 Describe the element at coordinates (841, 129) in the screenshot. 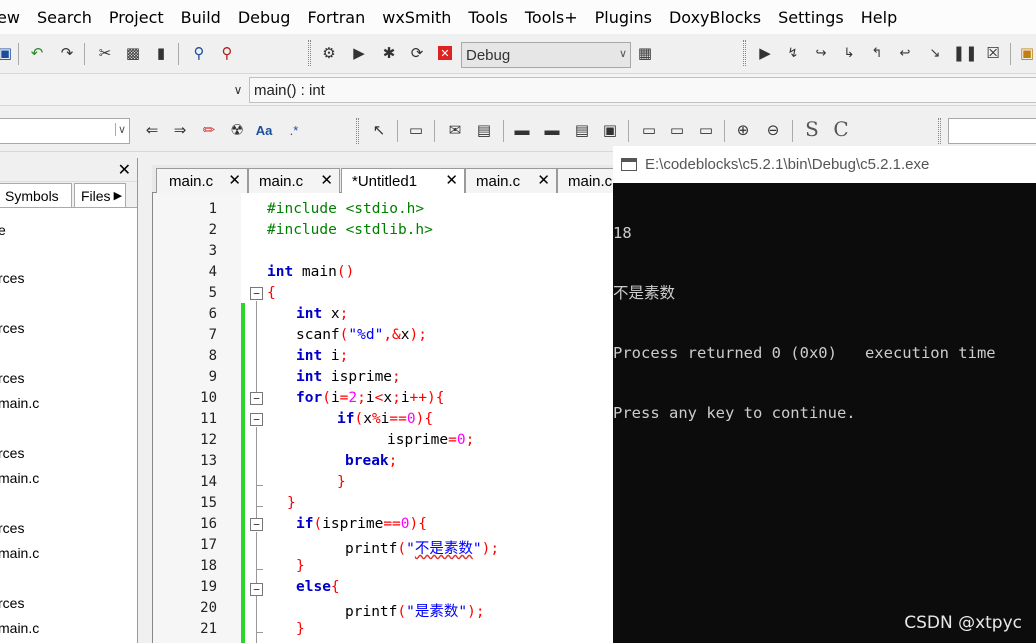

I see `c-letter-icon: C` at that location.